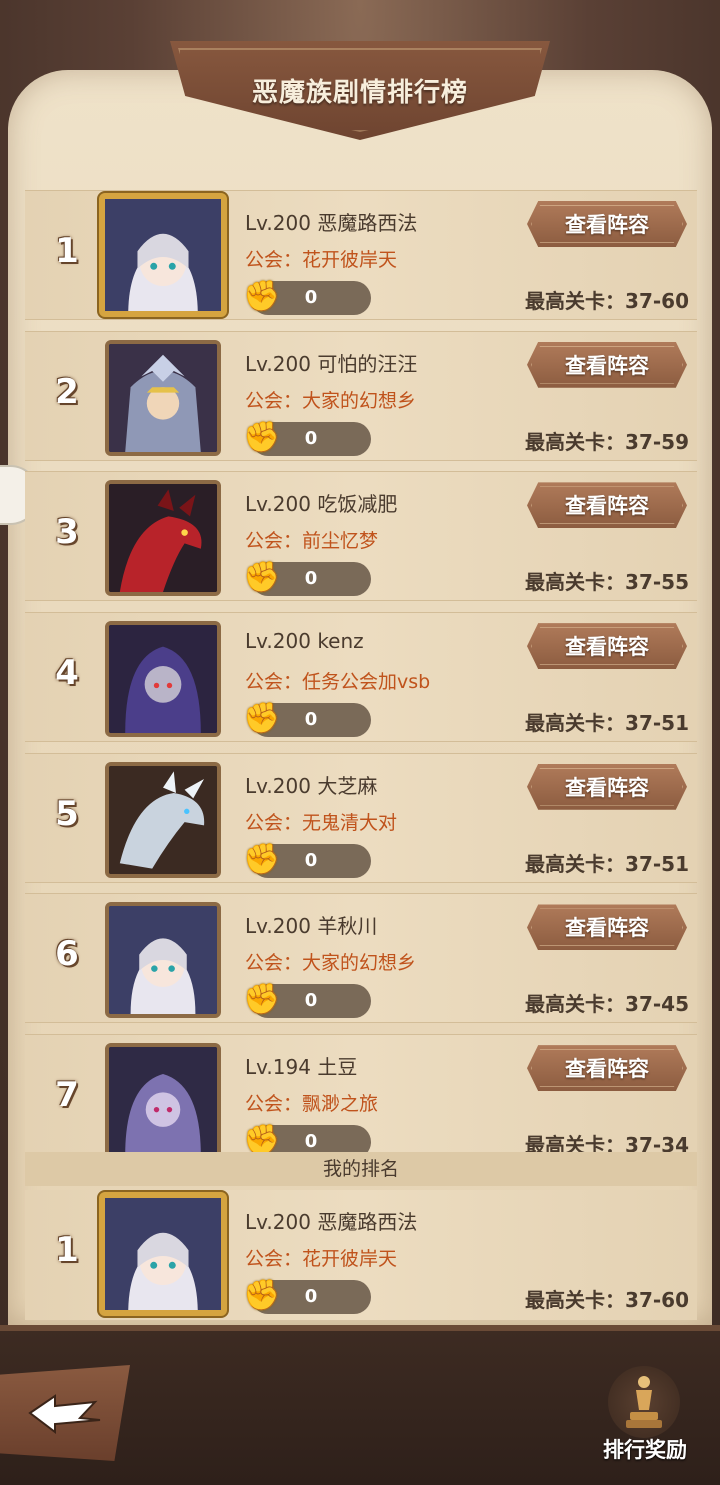 The width and height of the screenshot is (720, 1485). Describe the element at coordinates (366, 682) in the screenshot. I see `guild-name: 任务公会加vsb` at that location.